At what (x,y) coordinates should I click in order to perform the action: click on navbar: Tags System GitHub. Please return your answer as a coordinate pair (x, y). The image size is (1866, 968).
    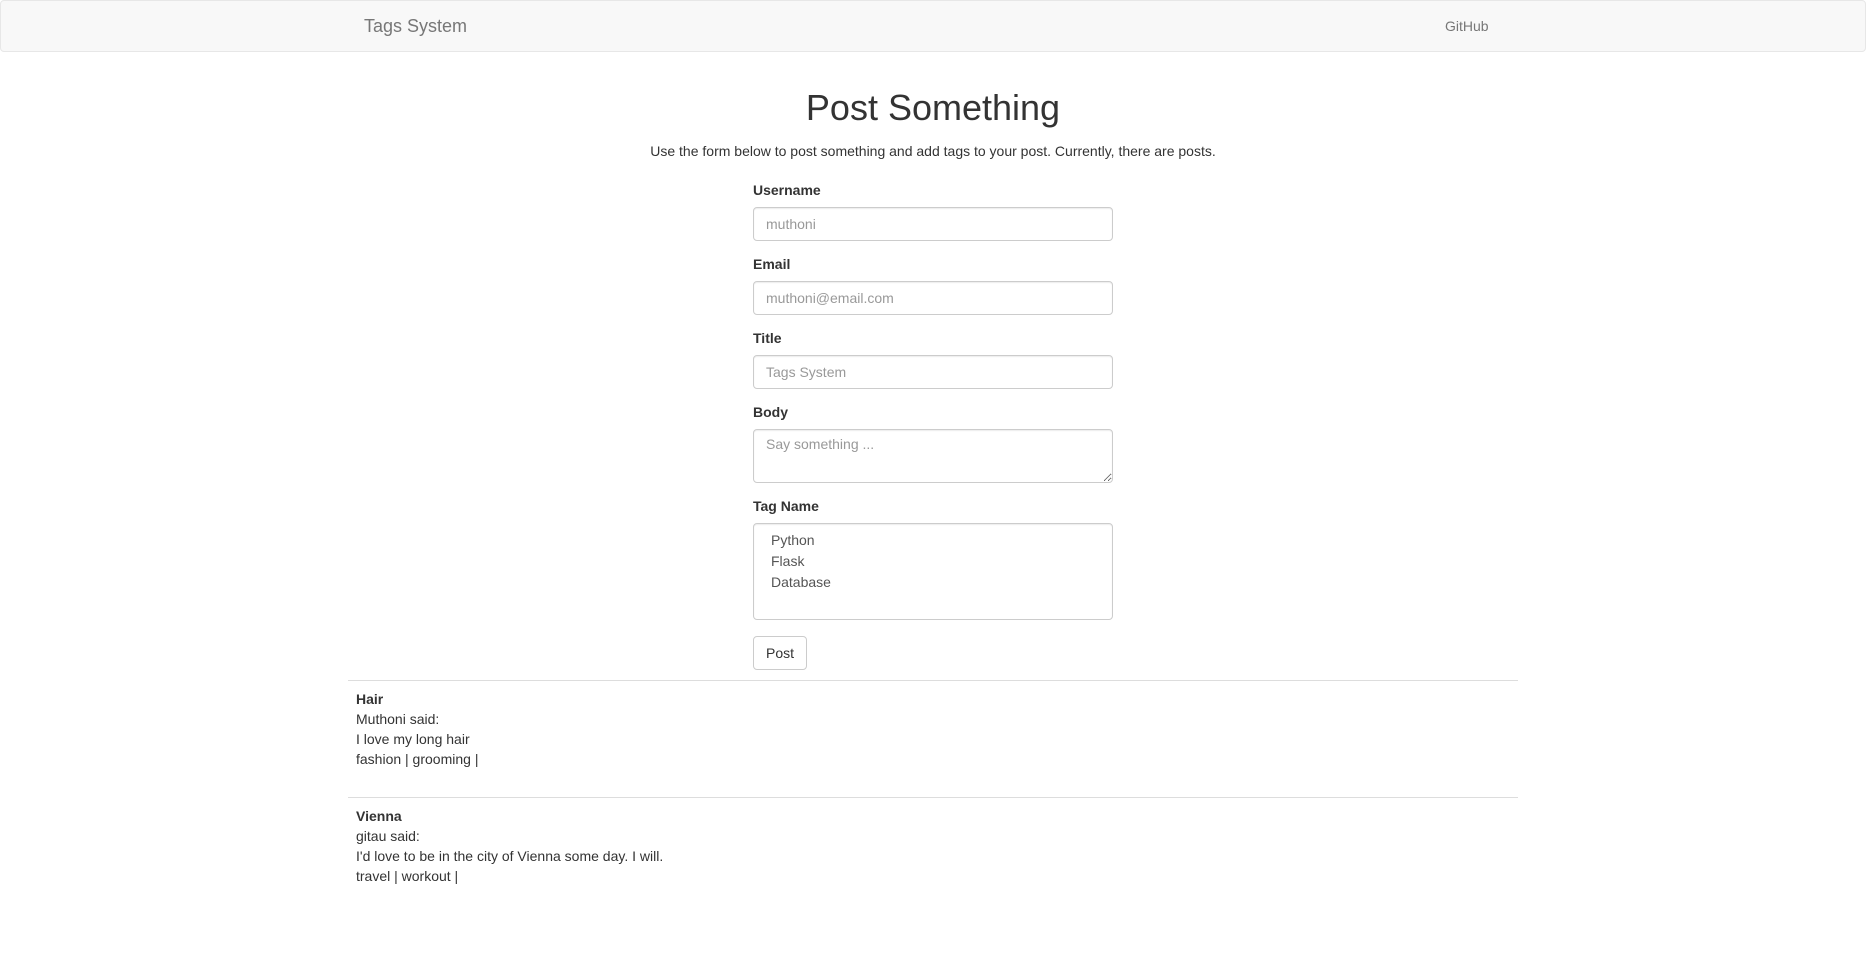
    Looking at the image, I should click on (933, 26).